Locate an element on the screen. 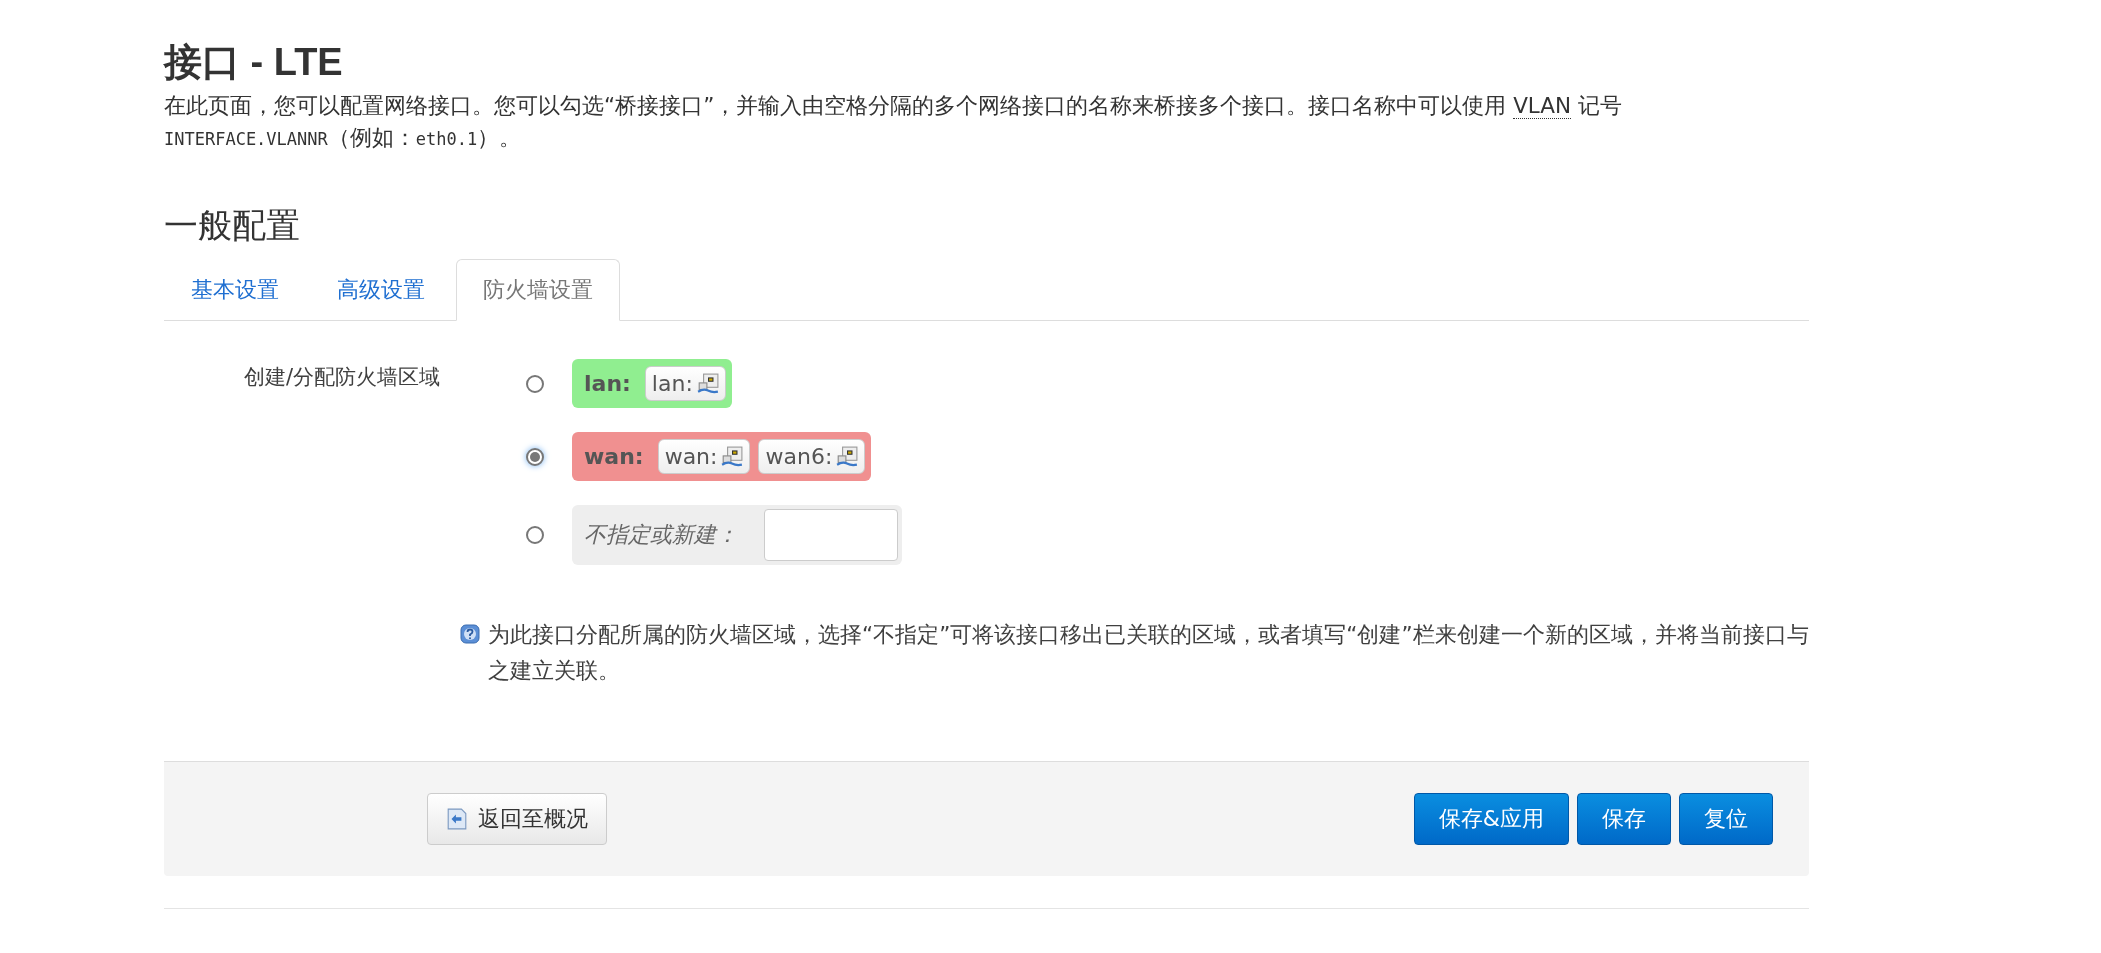 The width and height of the screenshot is (2101, 953). network-badge: lan: is located at coordinates (685, 383).